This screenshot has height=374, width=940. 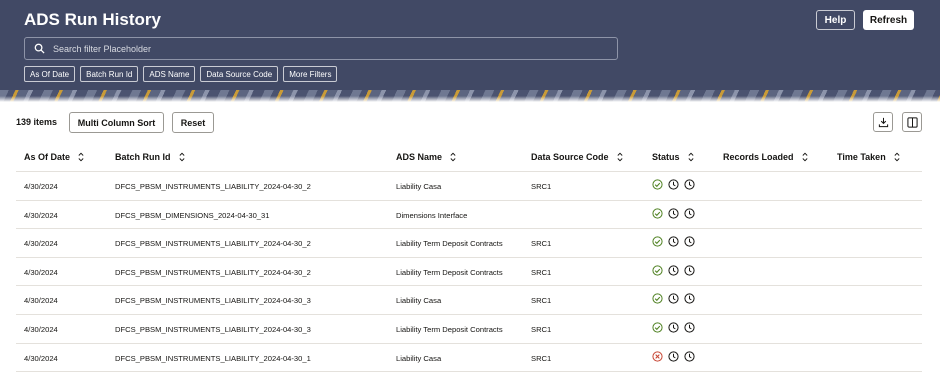 What do you see at coordinates (109, 74) in the screenshot?
I see `filter-chip: Batch Run Id` at bounding box center [109, 74].